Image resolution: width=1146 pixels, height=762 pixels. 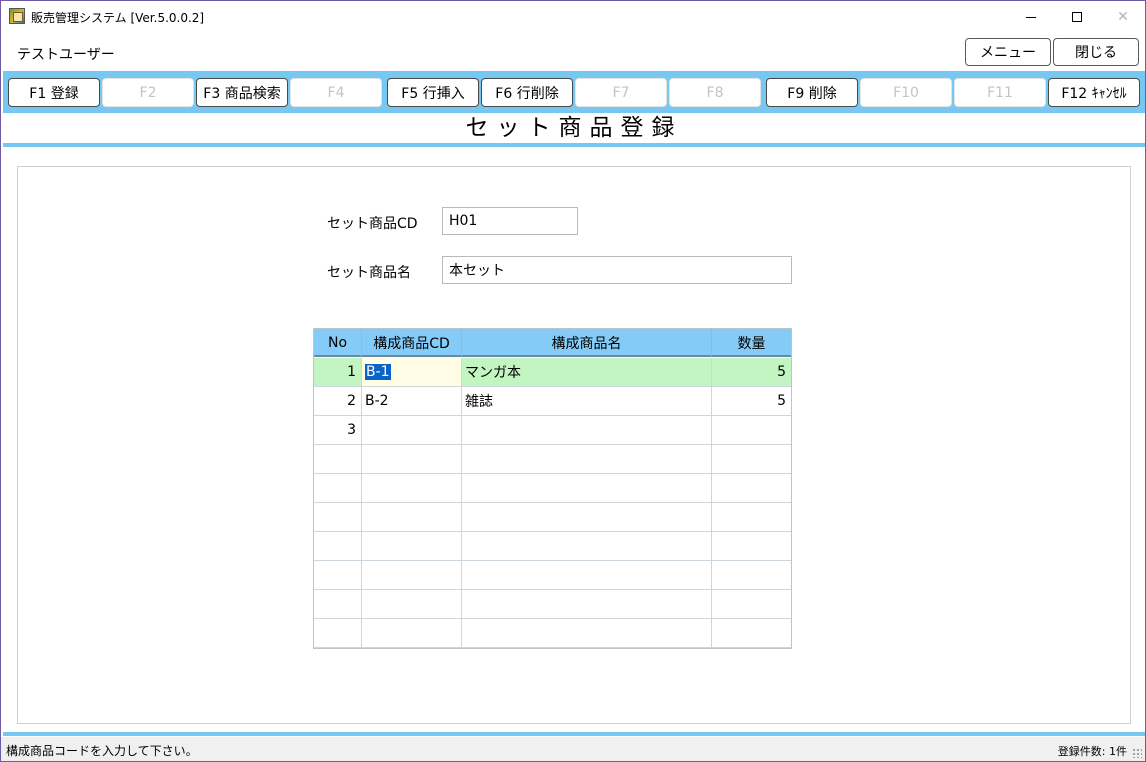 What do you see at coordinates (412, 401) in the screenshot?
I see `cell-component-cd: B-2` at bounding box center [412, 401].